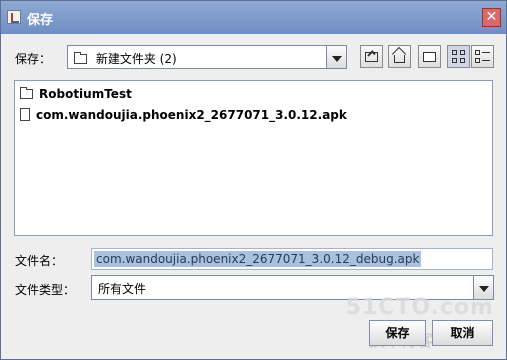  What do you see at coordinates (40, 20) in the screenshot?
I see `dialog-title: 保存` at bounding box center [40, 20].